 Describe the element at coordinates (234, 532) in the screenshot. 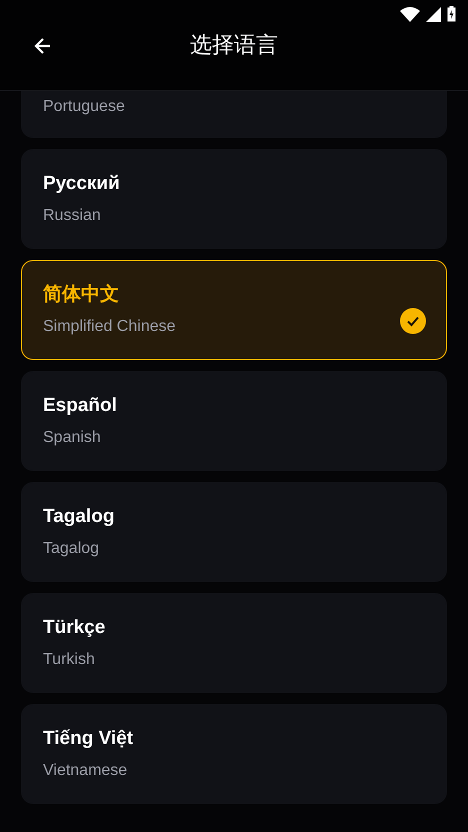

I see `language-option: Tagalog Tagalog` at that location.